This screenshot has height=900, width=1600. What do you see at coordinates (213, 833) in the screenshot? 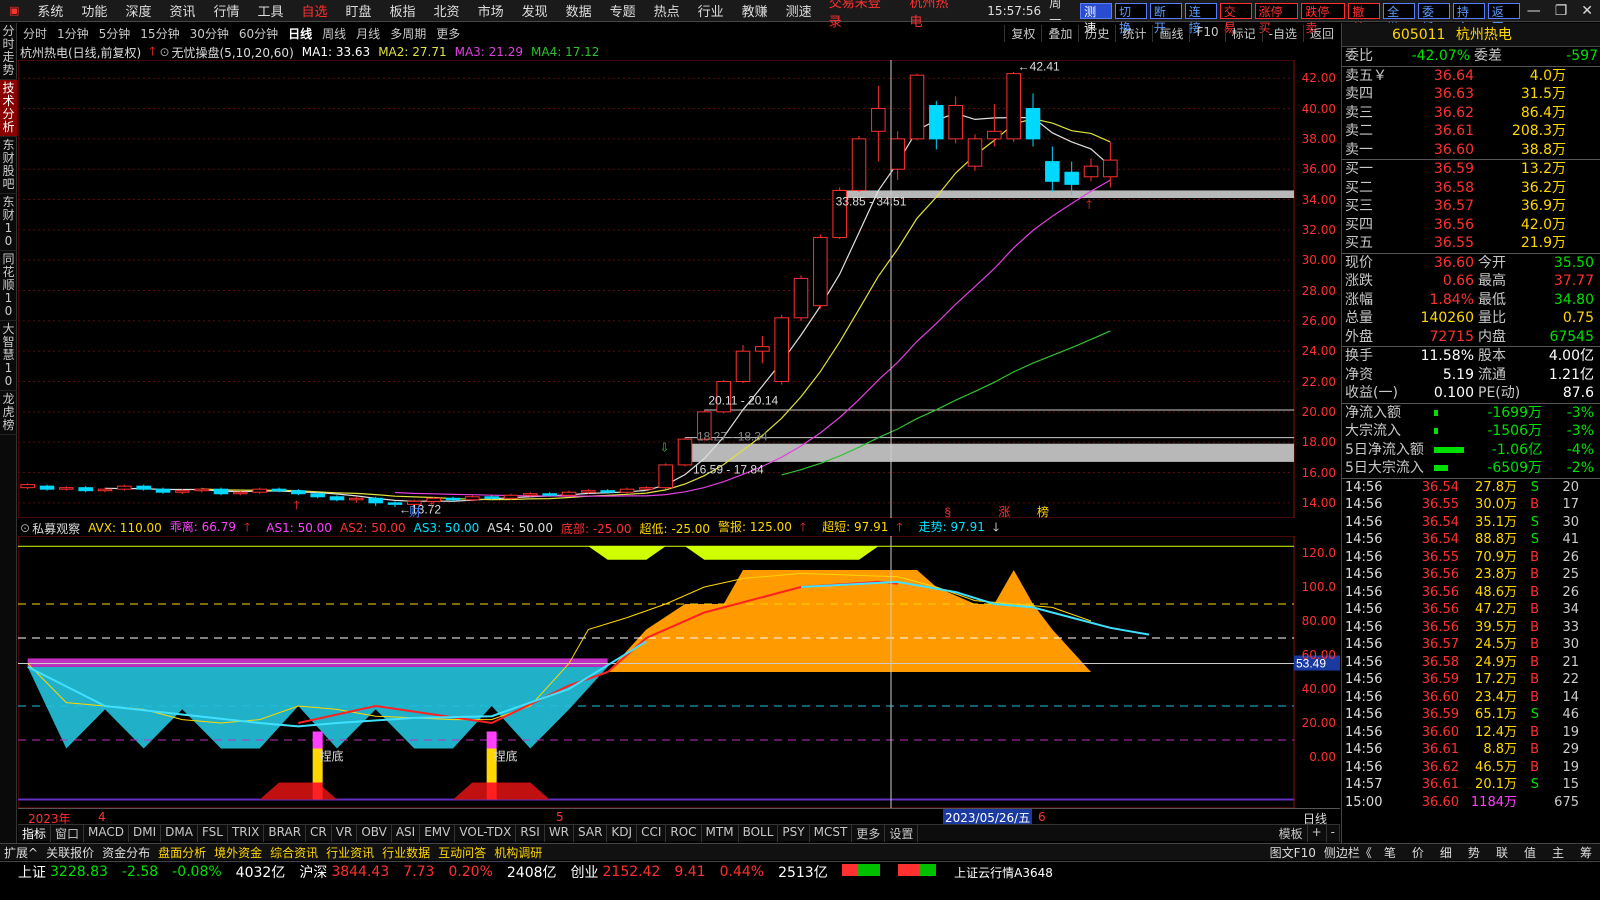
I see `indicator-tab-5: FSL` at bounding box center [213, 833].